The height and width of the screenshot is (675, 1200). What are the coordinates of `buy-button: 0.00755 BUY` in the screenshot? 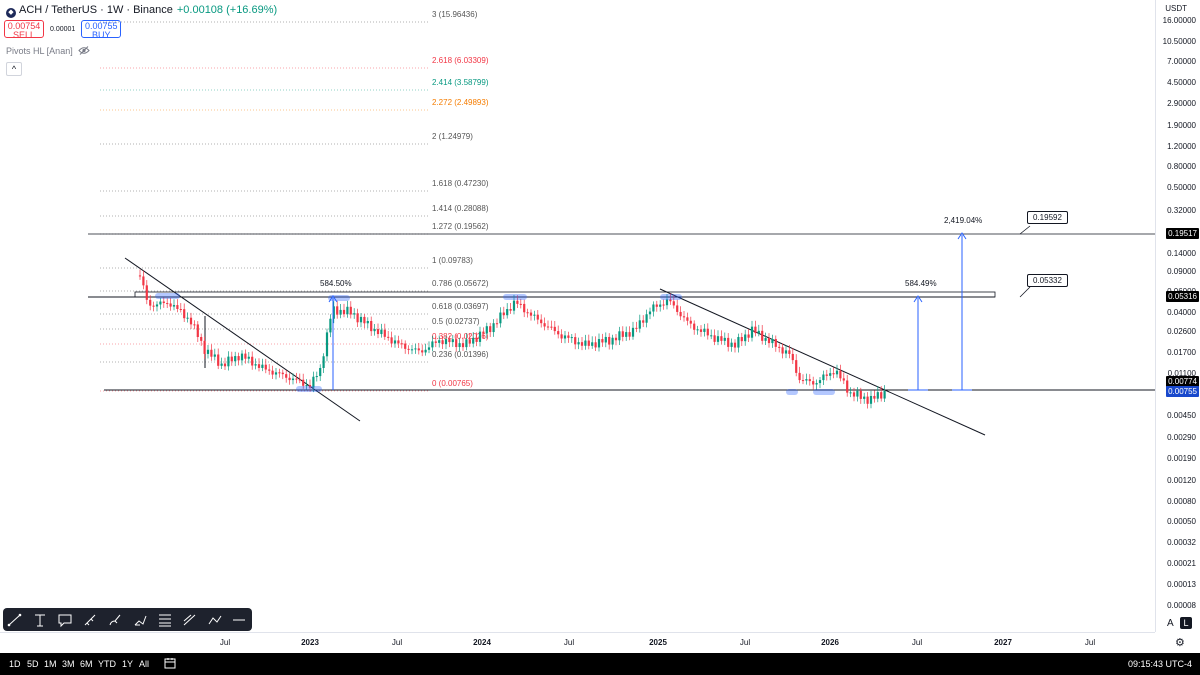 It's located at (101, 30).